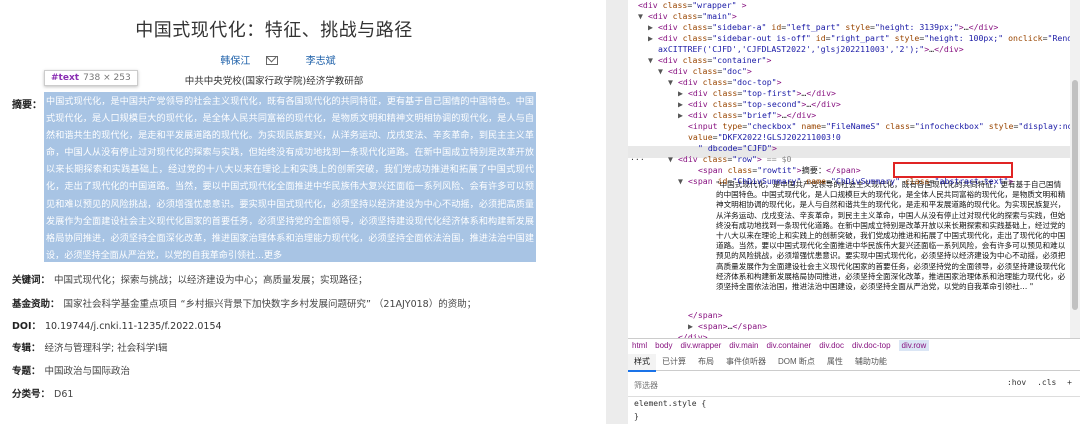 The image size is (1080, 424). What do you see at coordinates (835, 362) in the screenshot?
I see `styles-tab: 属性` at bounding box center [835, 362].